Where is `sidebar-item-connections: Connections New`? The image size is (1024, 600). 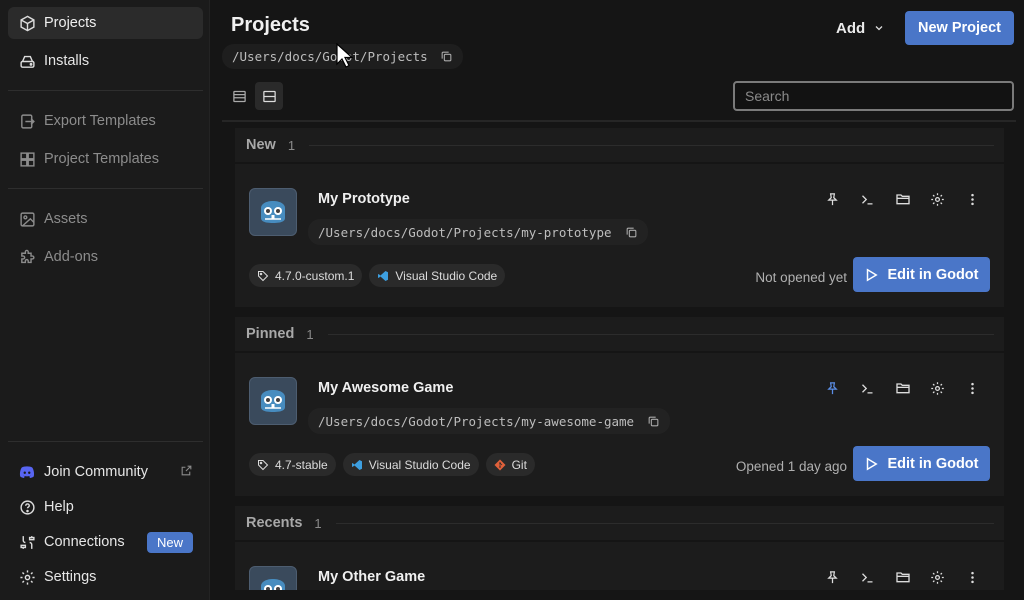
sidebar-item-connections: Connections New is located at coordinates (105, 542).